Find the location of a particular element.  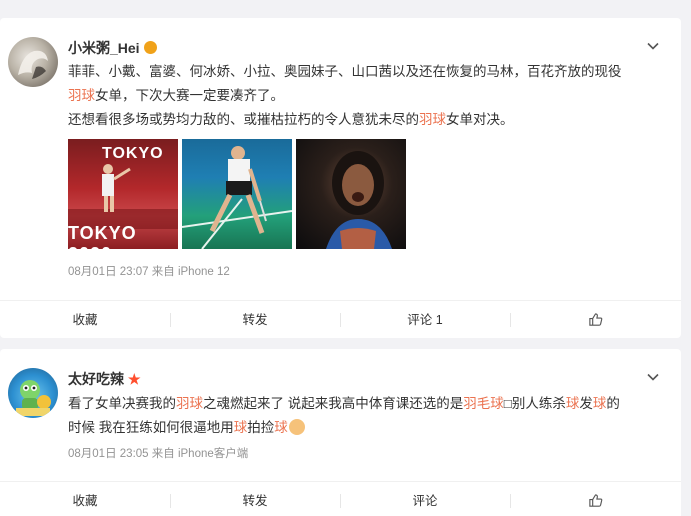

text-segment: 看了女单决赛我的 is located at coordinates (122, 403).